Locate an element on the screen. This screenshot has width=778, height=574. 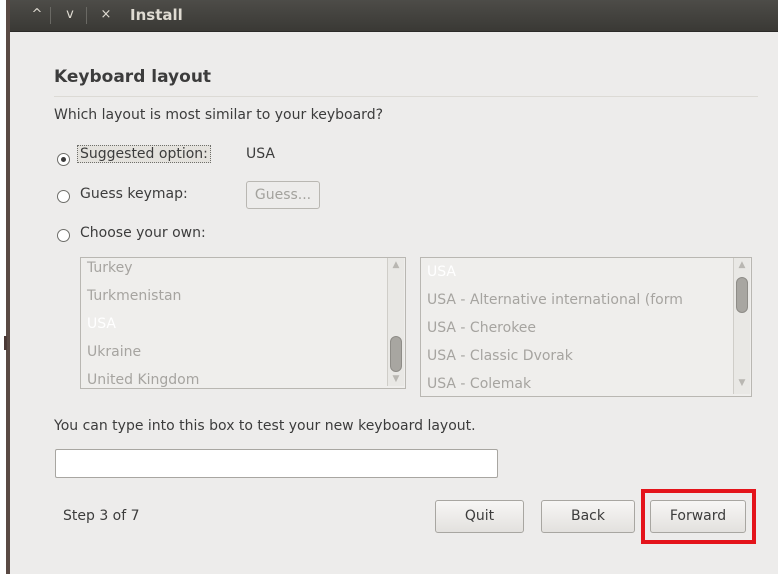
list-item: USA - Colemak is located at coordinates (476, 383).